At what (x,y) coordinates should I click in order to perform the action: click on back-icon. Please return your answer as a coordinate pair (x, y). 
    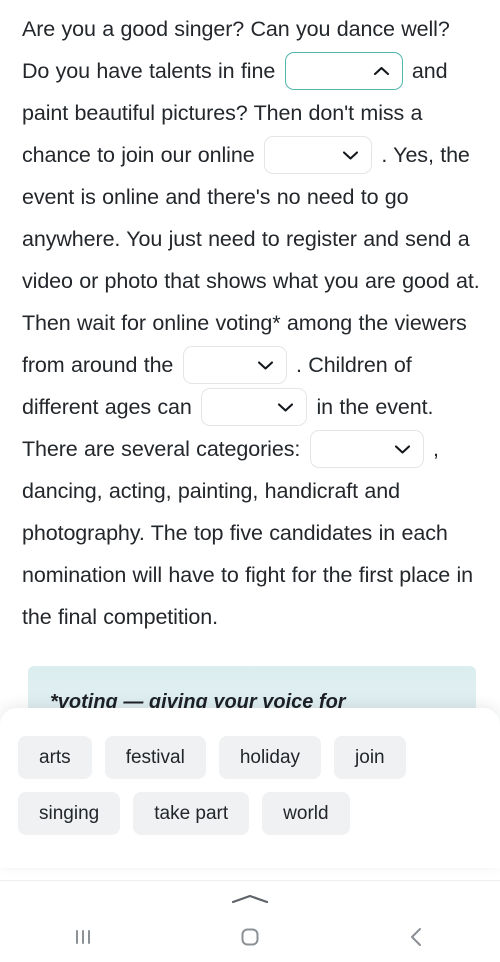
    Looking at the image, I should click on (416, 937).